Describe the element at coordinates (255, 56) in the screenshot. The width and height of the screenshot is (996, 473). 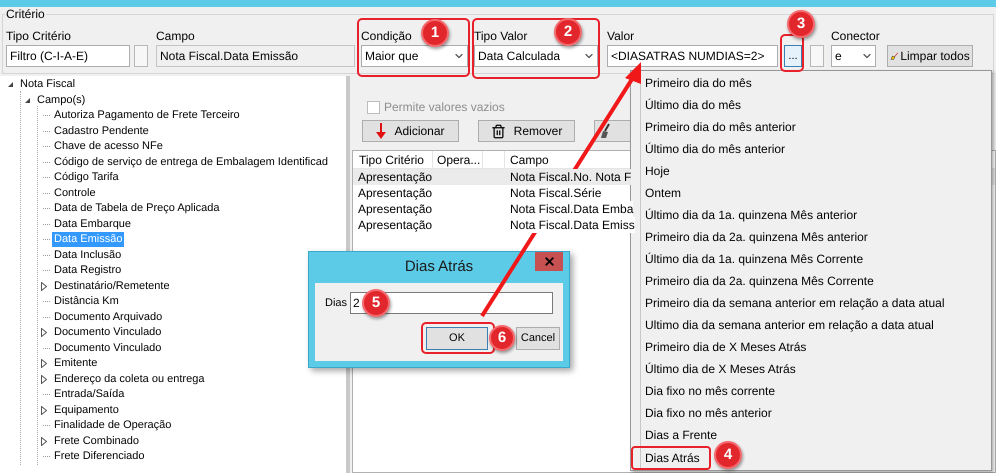
I see `field-name-field: Nota Fiscal.Data Emissão` at that location.